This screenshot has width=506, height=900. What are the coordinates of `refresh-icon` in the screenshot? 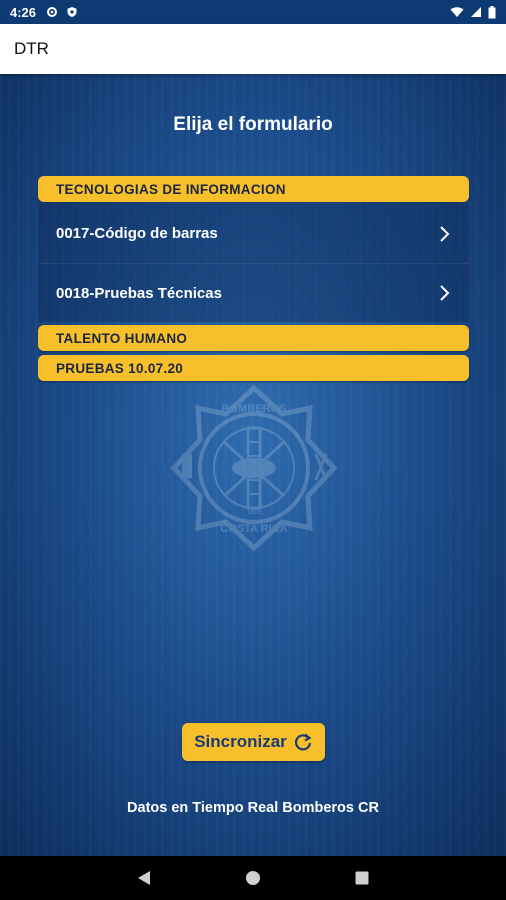 It's located at (303, 742).